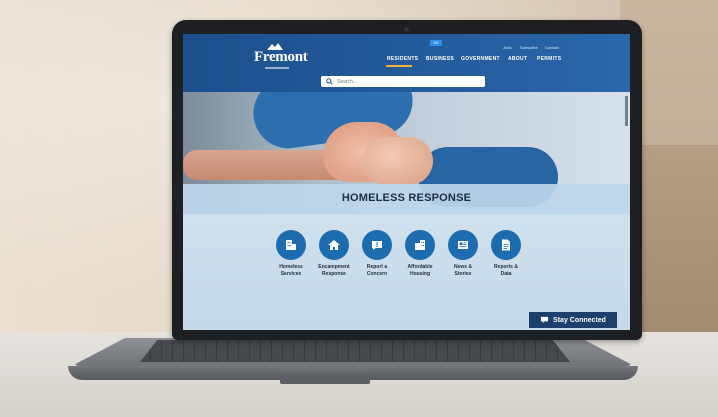 The width and height of the screenshot is (718, 417). What do you see at coordinates (480, 59) in the screenshot?
I see `nav-government: GOVERNMENT` at bounding box center [480, 59].